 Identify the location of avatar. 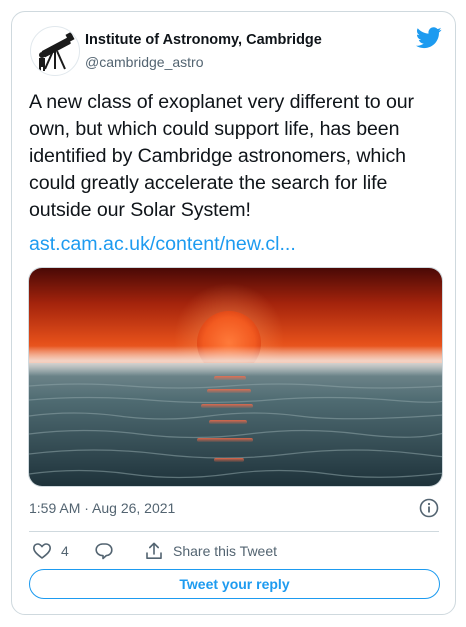
(55, 51).